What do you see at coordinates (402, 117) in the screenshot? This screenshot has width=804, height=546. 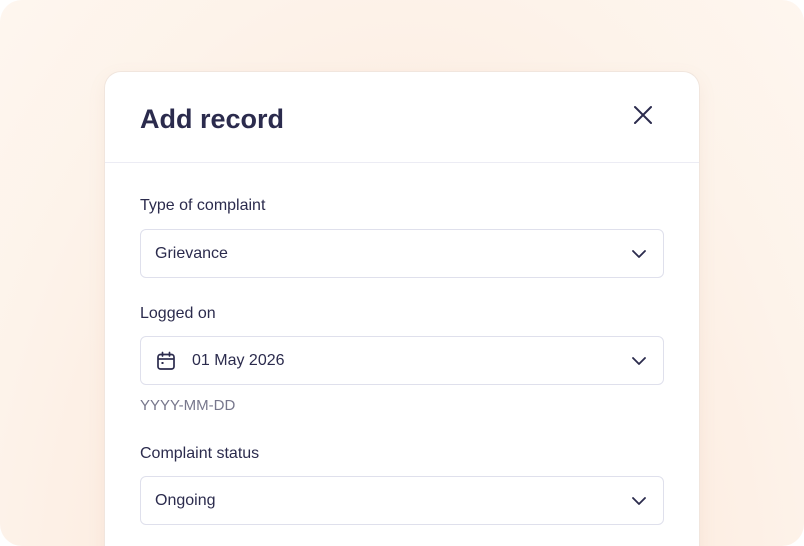 I see `dialog-header: Add record` at bounding box center [402, 117].